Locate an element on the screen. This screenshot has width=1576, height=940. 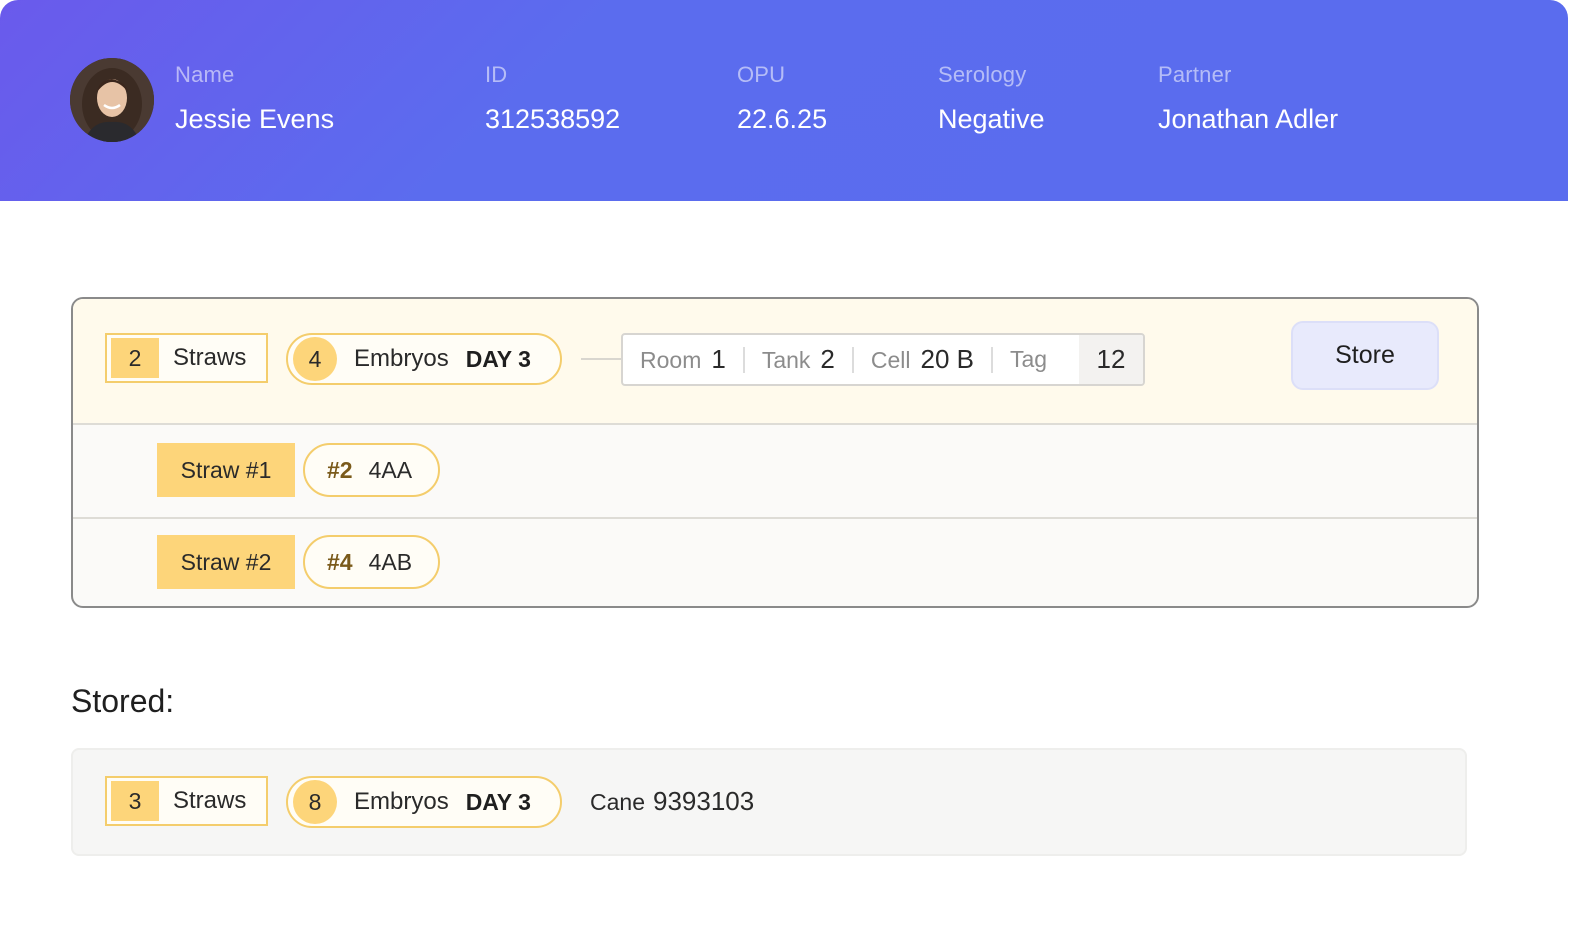
day-label: DAY 3 is located at coordinates (498, 358).